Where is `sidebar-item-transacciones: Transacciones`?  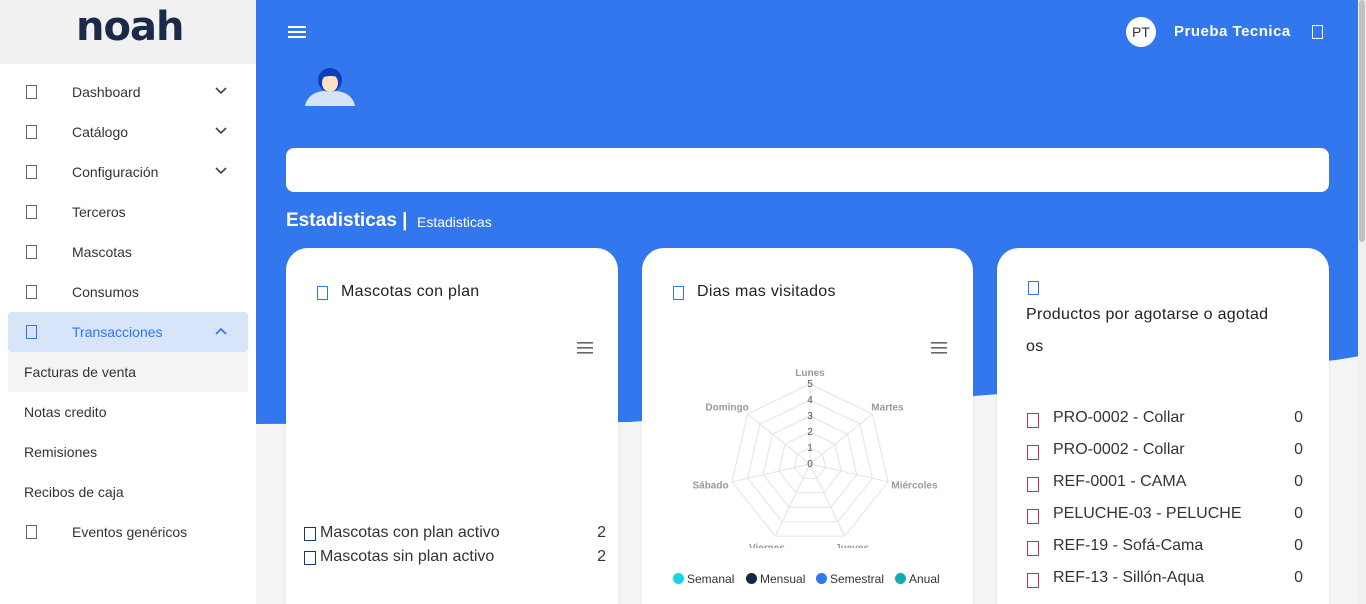 sidebar-item-transacciones: Transacciones is located at coordinates (128, 332).